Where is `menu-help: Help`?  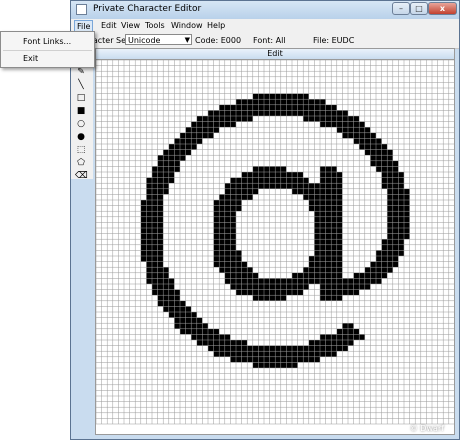
menu-help: Help is located at coordinates (216, 25).